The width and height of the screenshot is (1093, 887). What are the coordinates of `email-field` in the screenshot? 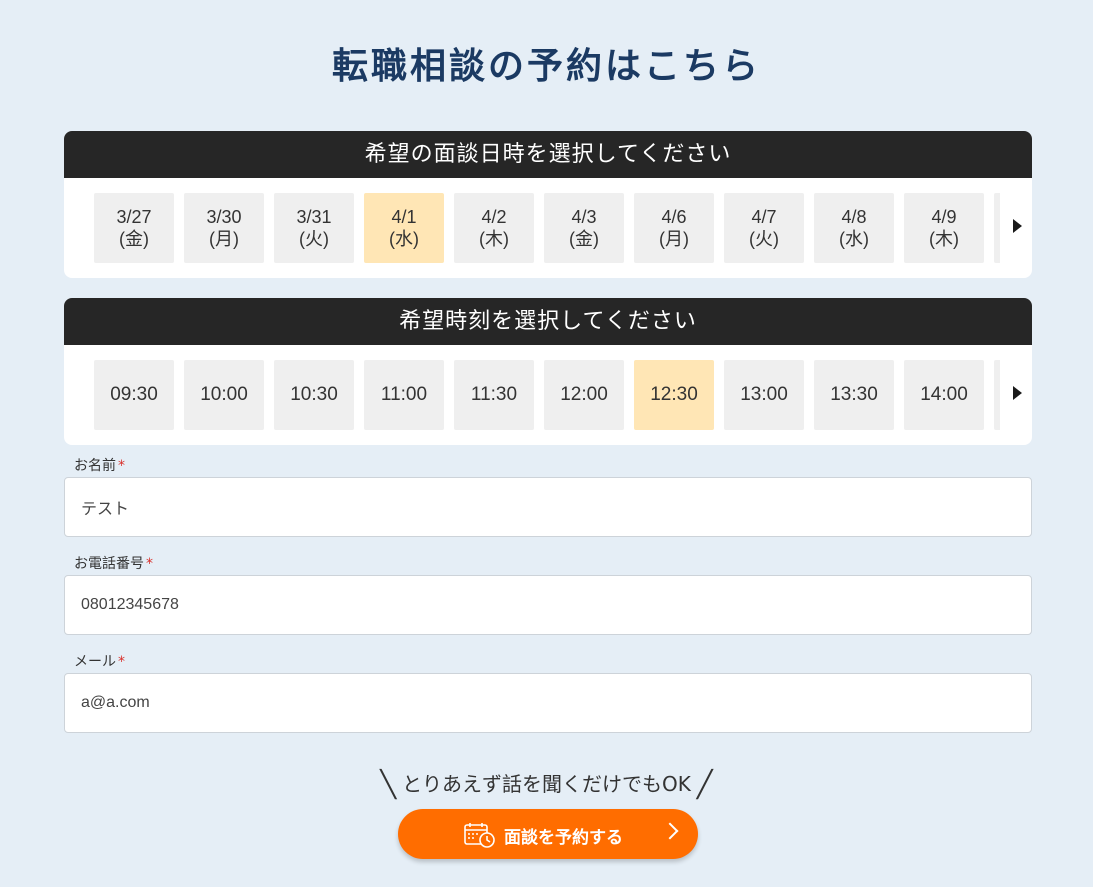 It's located at (548, 703).